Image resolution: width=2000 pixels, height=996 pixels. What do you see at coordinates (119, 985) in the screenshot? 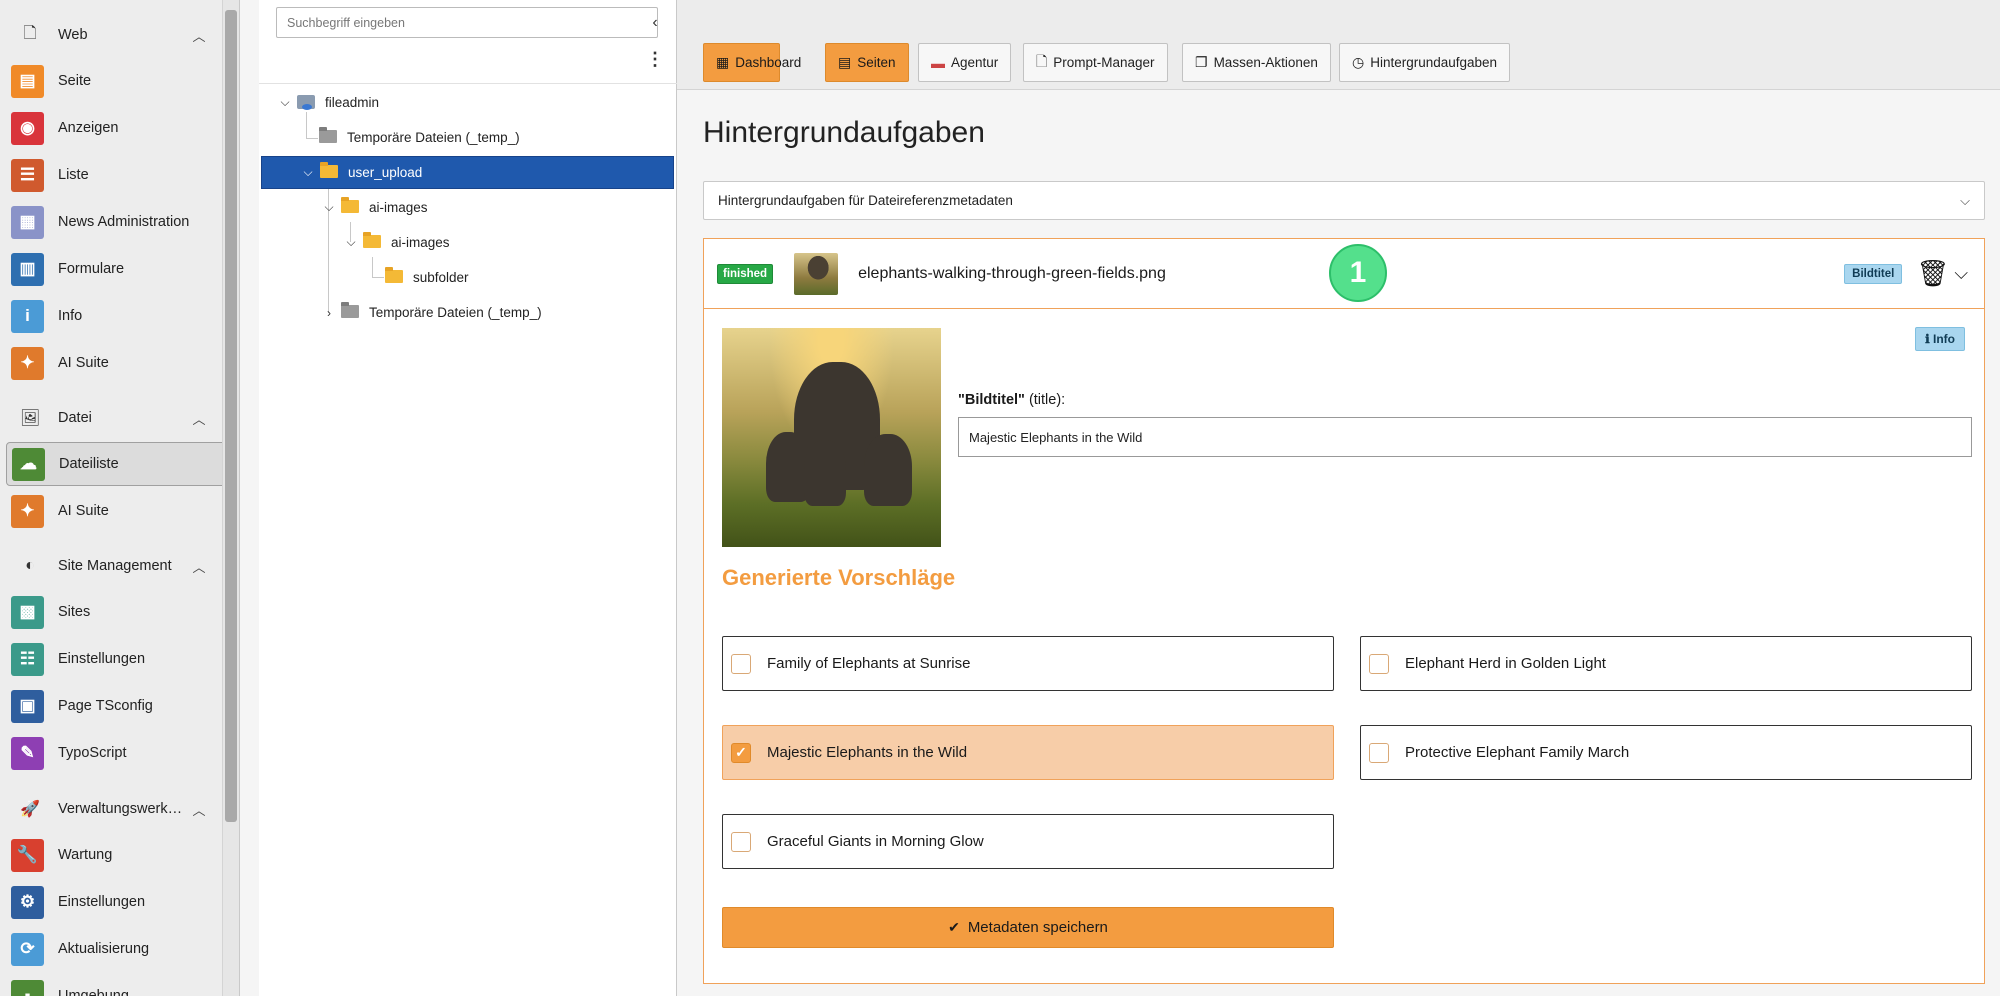
I see `menu-item-umgebung: ▪ Umgebung` at bounding box center [119, 985].